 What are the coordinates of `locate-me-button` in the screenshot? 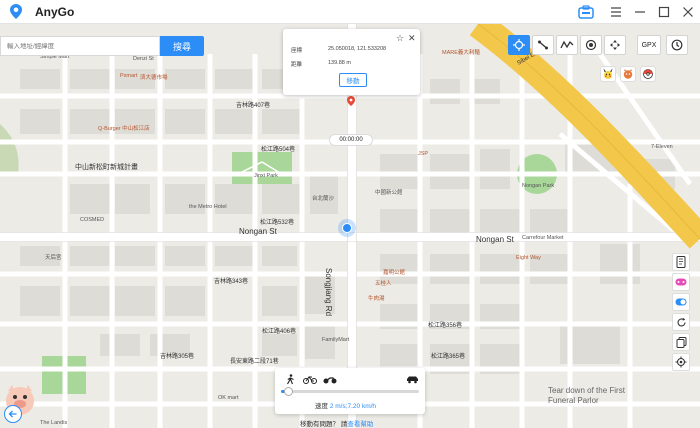 It's located at (681, 362).